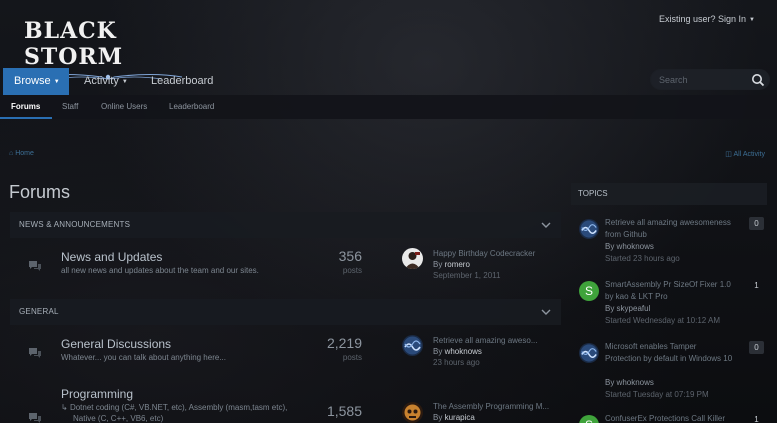  I want to click on forum-title: General Discussions, so click(116, 344).